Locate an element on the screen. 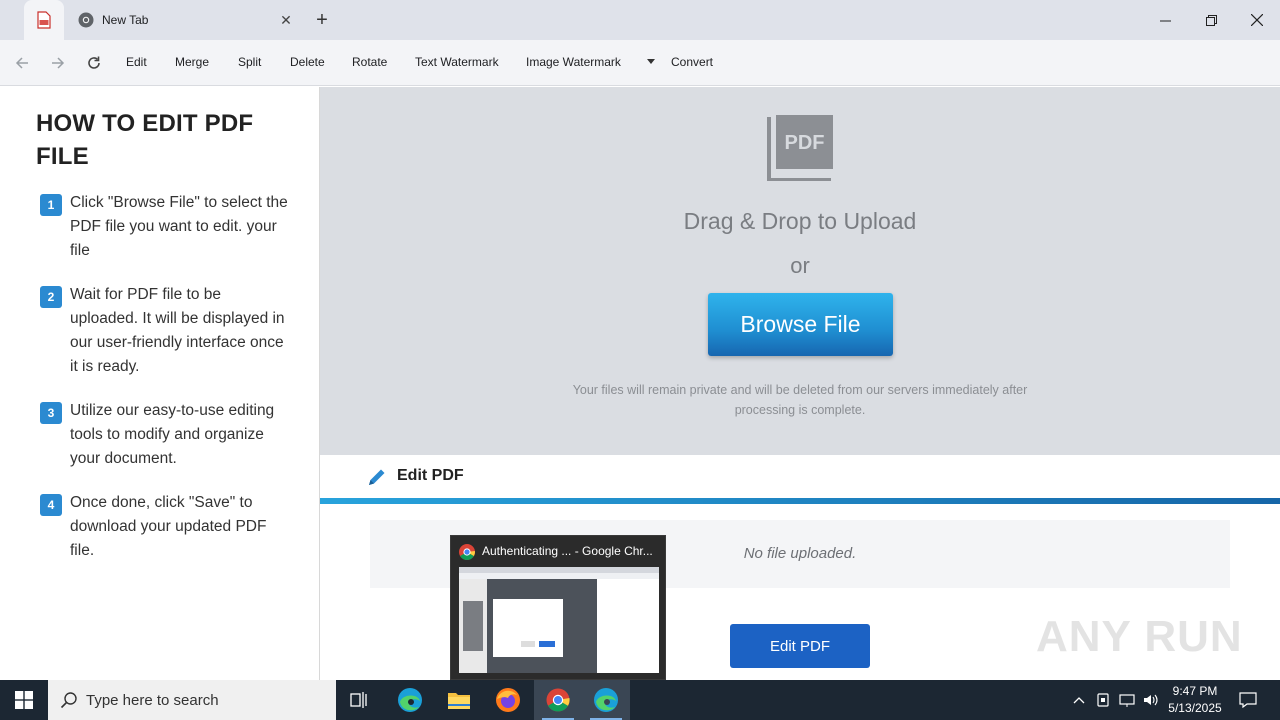 This screenshot has height=720, width=1280. tab-title: New Tab is located at coordinates (125, 20).